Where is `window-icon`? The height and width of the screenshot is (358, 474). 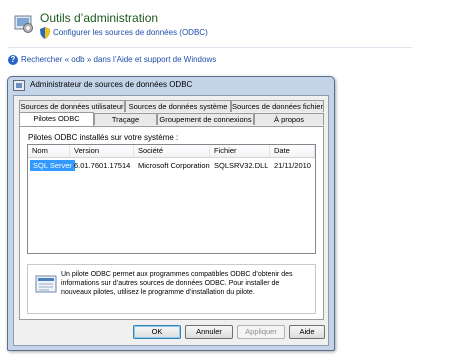 window-icon is located at coordinates (19, 85).